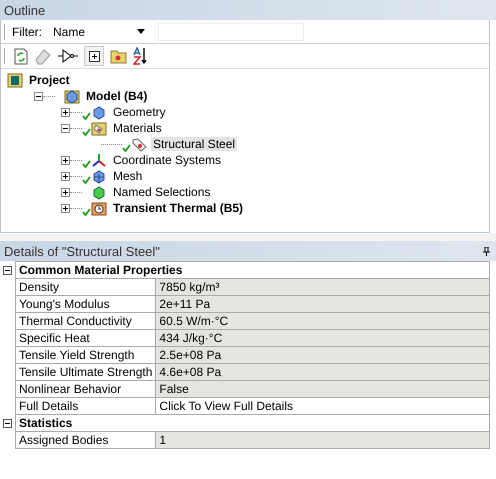 Image resolution: width=496 pixels, height=479 pixels. Describe the element at coordinates (323, 440) in the screenshot. I see `property-value: 1` at that location.